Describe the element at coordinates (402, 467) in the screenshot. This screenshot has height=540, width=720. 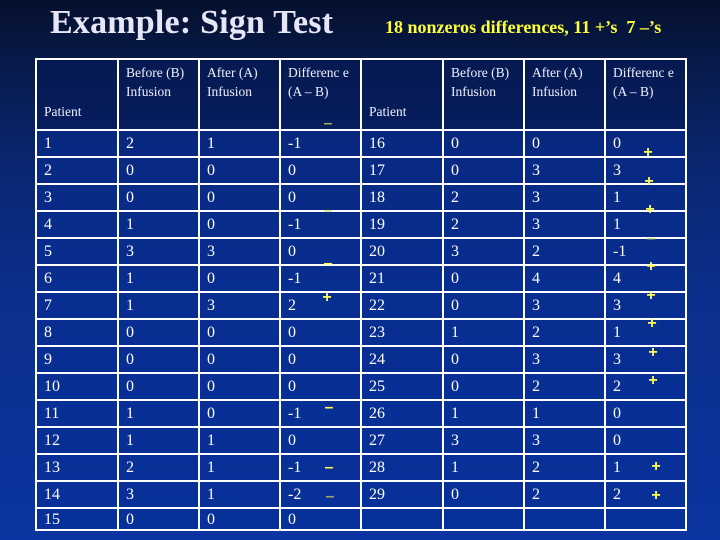
I see `patient-cell: 28` at that location.